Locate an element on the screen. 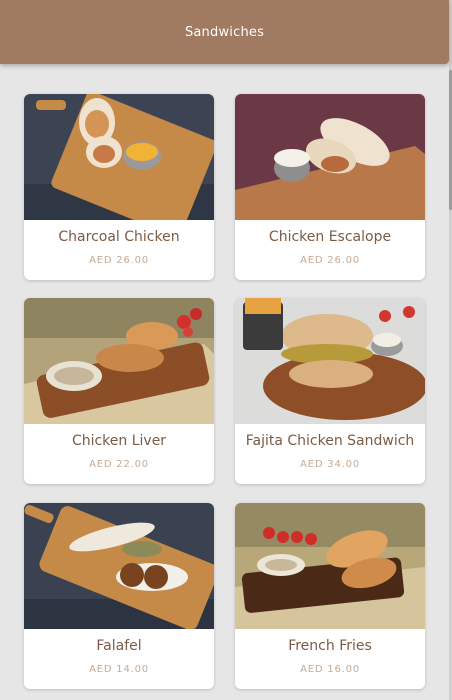  page-title: Sandwiches is located at coordinates (224, 32).